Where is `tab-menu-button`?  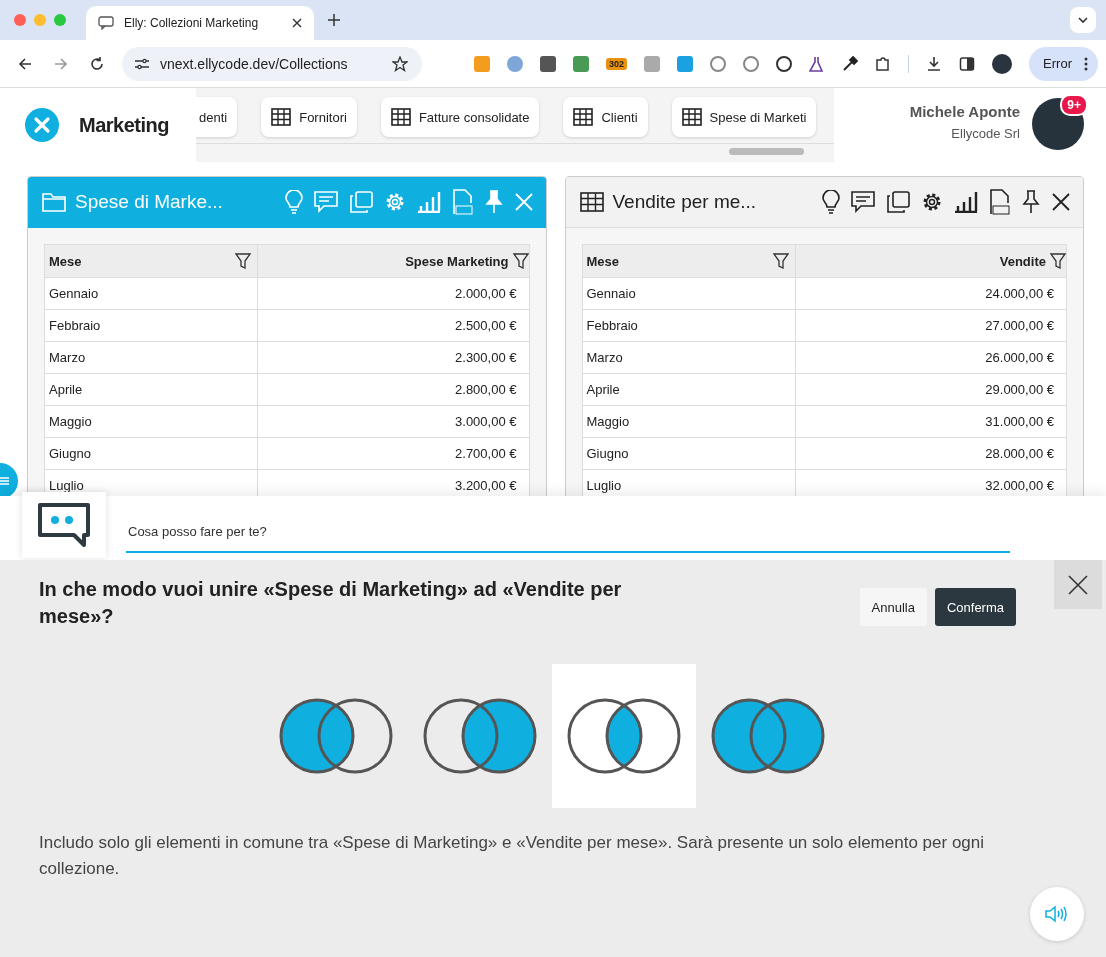 tab-menu-button is located at coordinates (1083, 20).